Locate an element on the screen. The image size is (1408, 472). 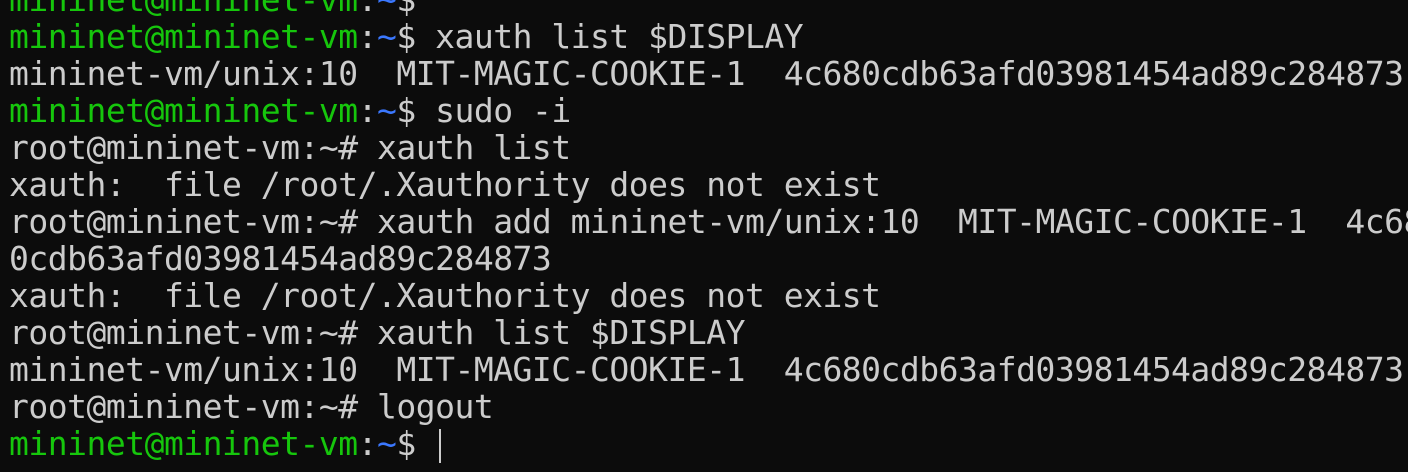
terminal-line-root-command: root@mininet-vm:~# xauth list is located at coordinates (290, 147).